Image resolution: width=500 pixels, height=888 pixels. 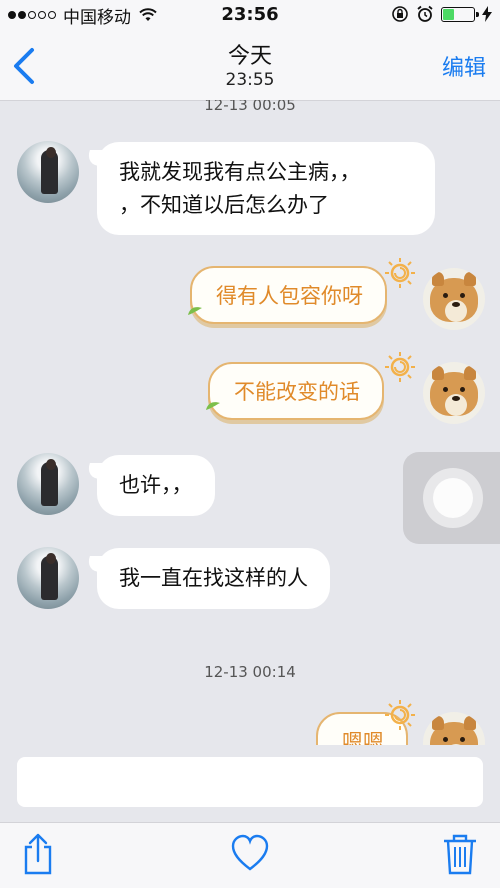 What do you see at coordinates (460, 14) in the screenshot?
I see `battery-icon` at bounding box center [460, 14].